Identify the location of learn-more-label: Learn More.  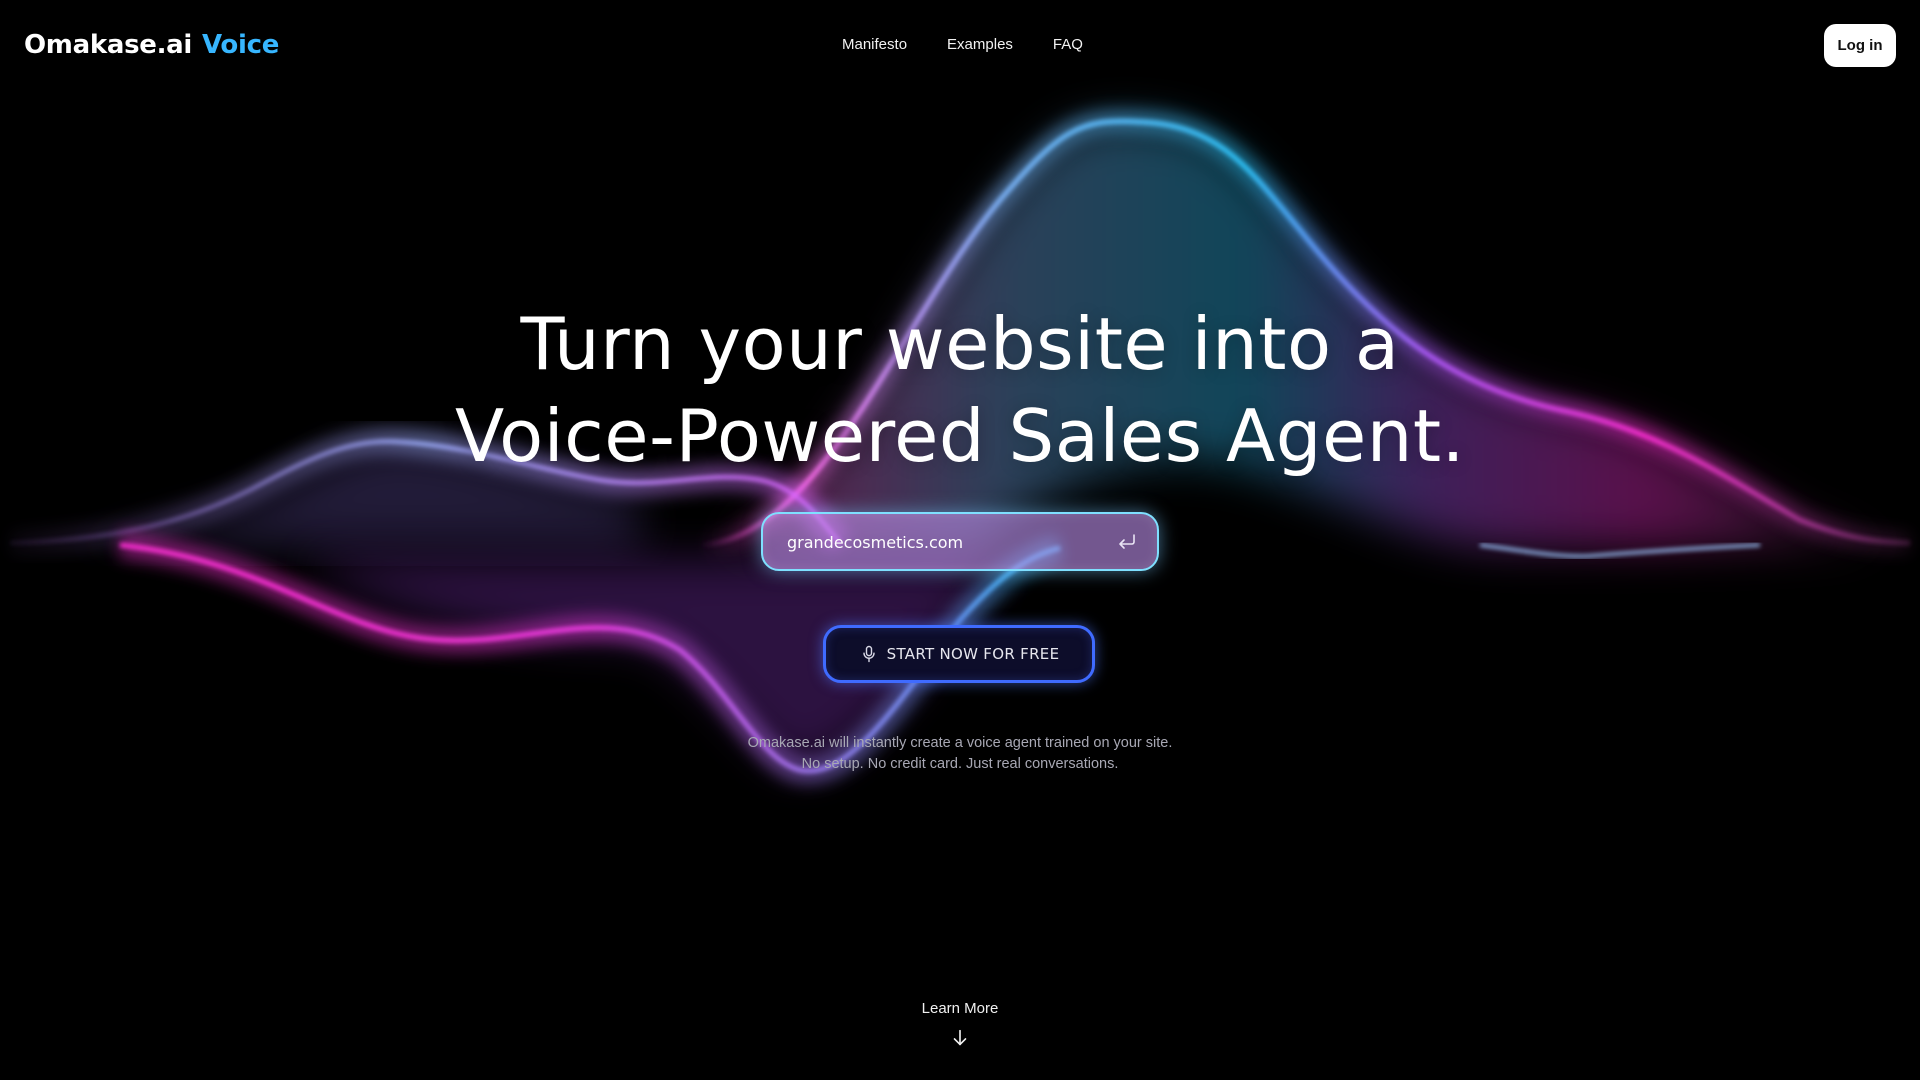
(960, 1008).